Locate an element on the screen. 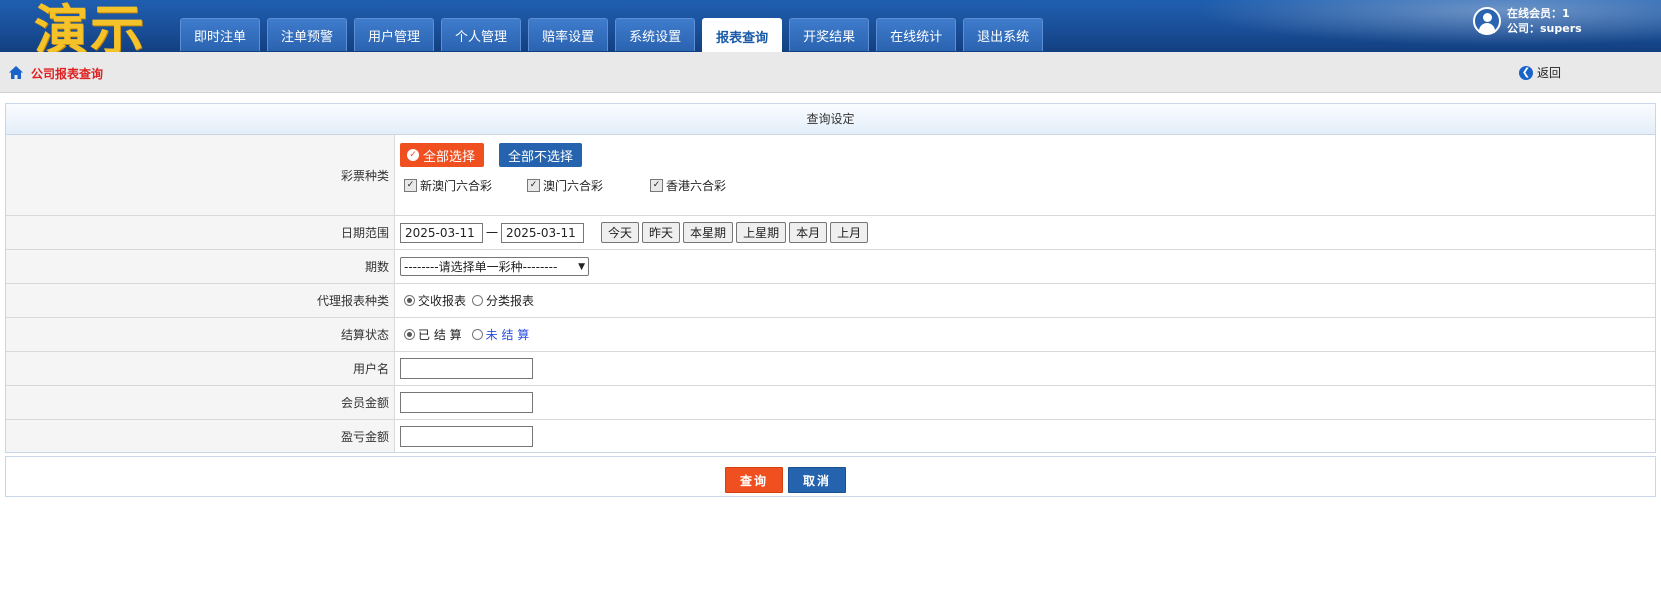 Image resolution: width=1661 pixels, height=611 pixels. arrow-left-icon: ❮ is located at coordinates (1526, 72).